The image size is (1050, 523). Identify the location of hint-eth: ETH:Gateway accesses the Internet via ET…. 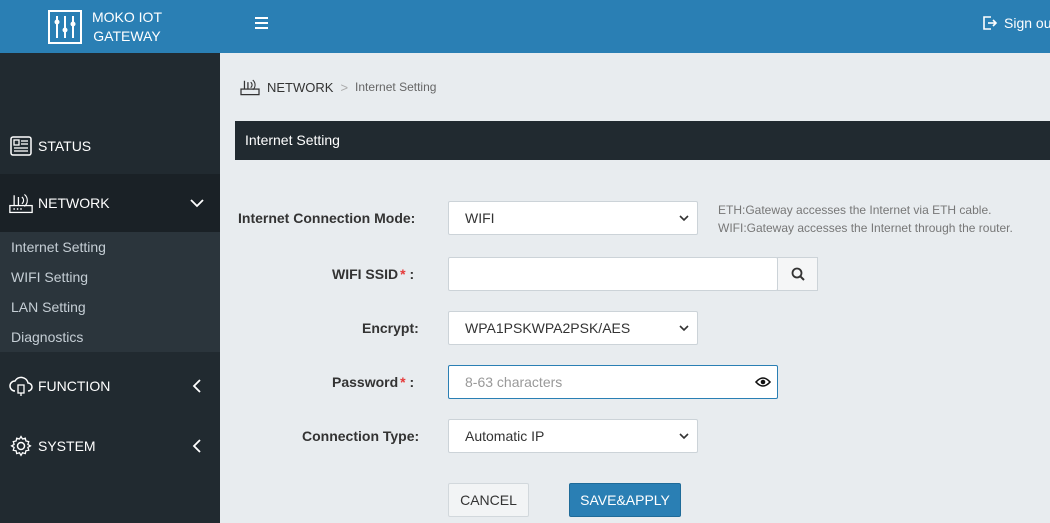
(855, 210).